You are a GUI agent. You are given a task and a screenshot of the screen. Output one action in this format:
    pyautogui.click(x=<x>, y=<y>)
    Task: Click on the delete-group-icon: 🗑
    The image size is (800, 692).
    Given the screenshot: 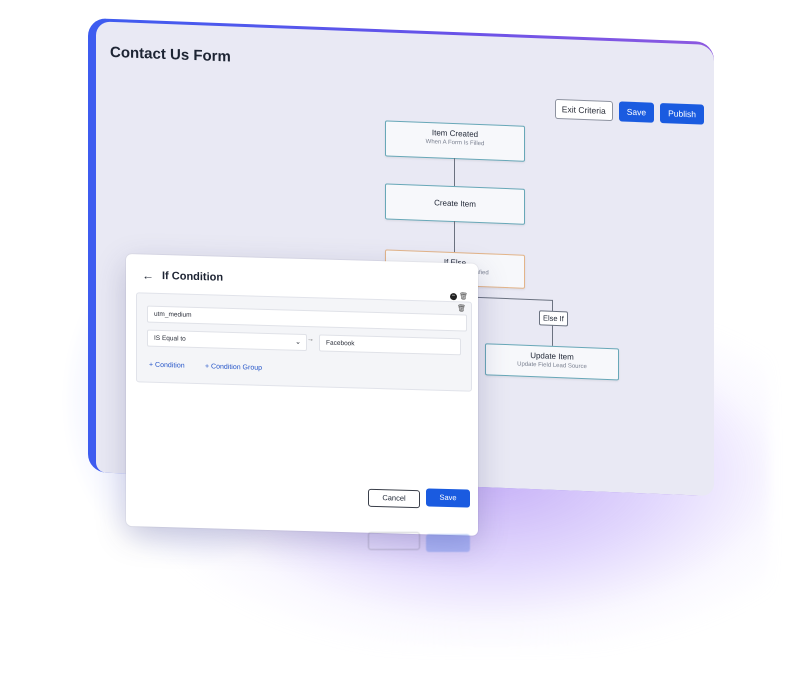 What is the action you would take?
    pyautogui.click(x=463, y=296)
    